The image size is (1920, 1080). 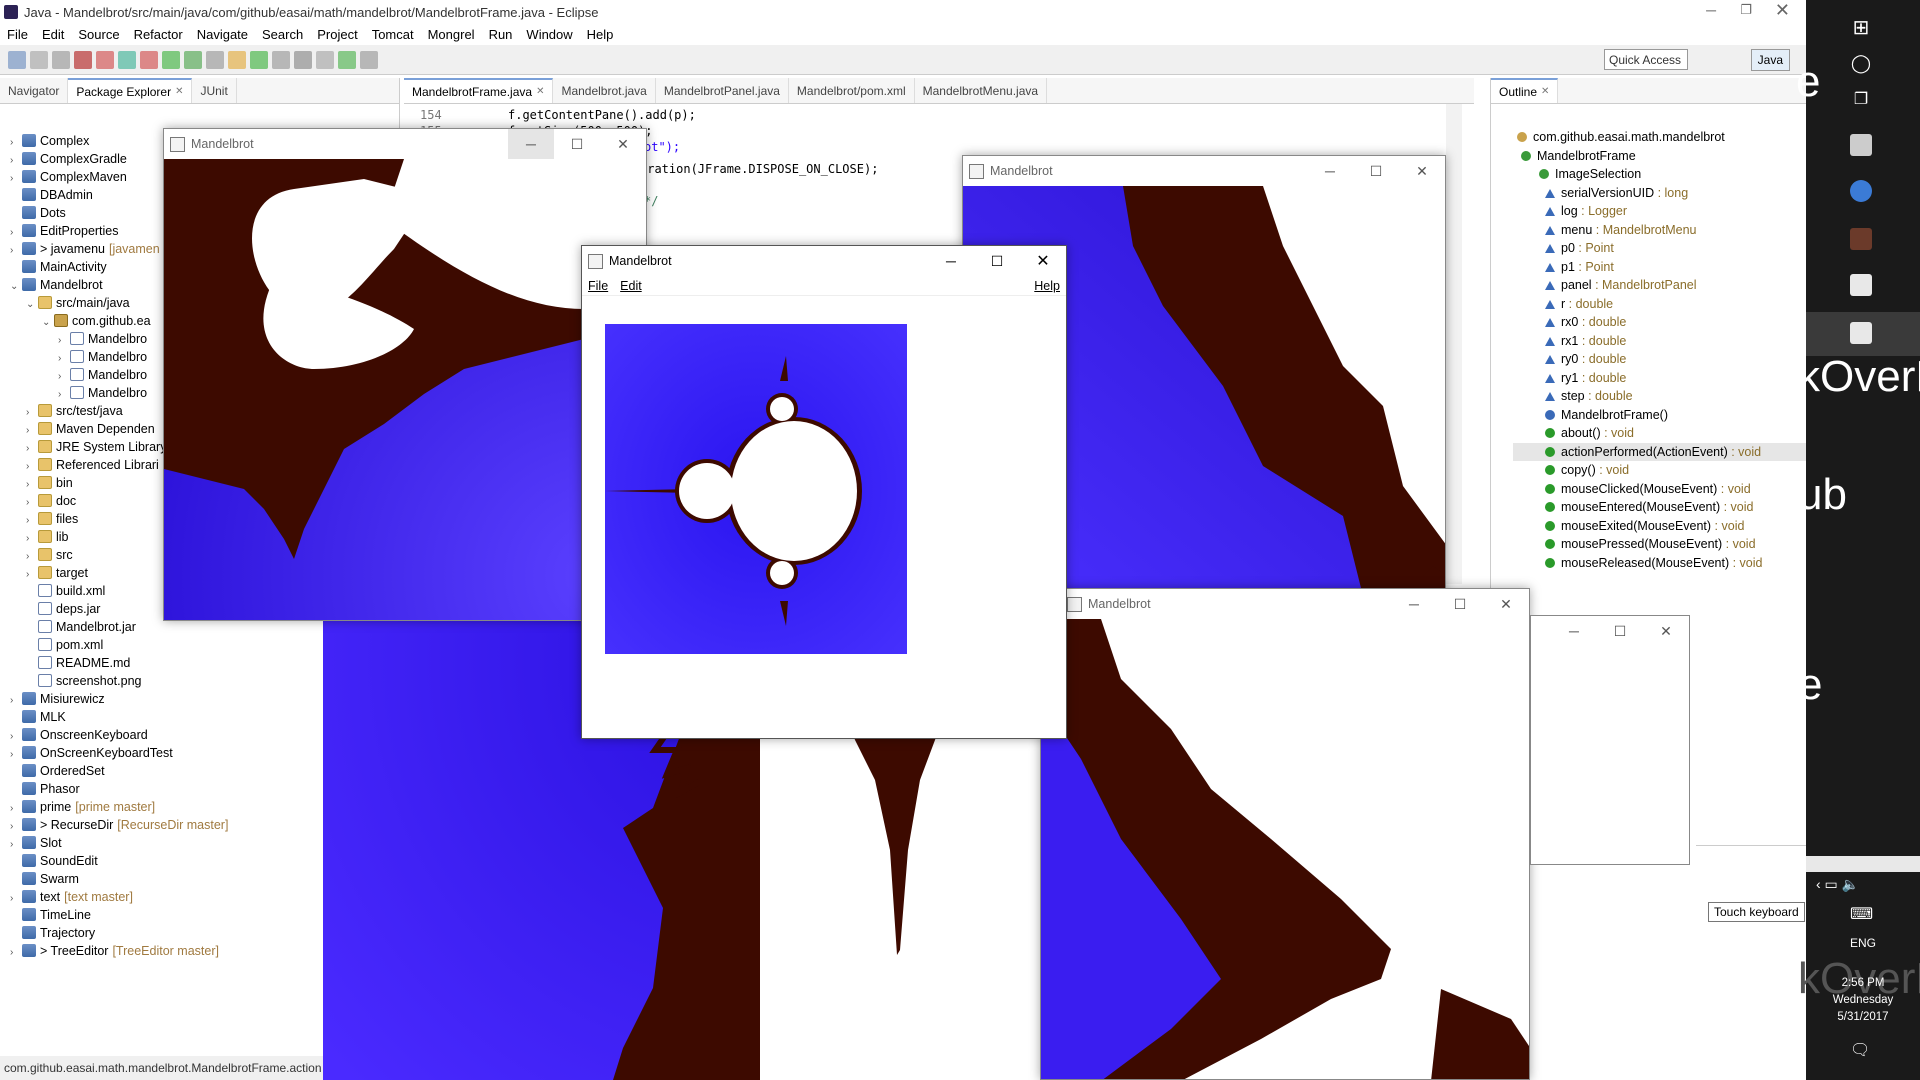 What do you see at coordinates (479, 90) in the screenshot?
I see `editor-tab: MandelbrotFrame.java ✕` at bounding box center [479, 90].